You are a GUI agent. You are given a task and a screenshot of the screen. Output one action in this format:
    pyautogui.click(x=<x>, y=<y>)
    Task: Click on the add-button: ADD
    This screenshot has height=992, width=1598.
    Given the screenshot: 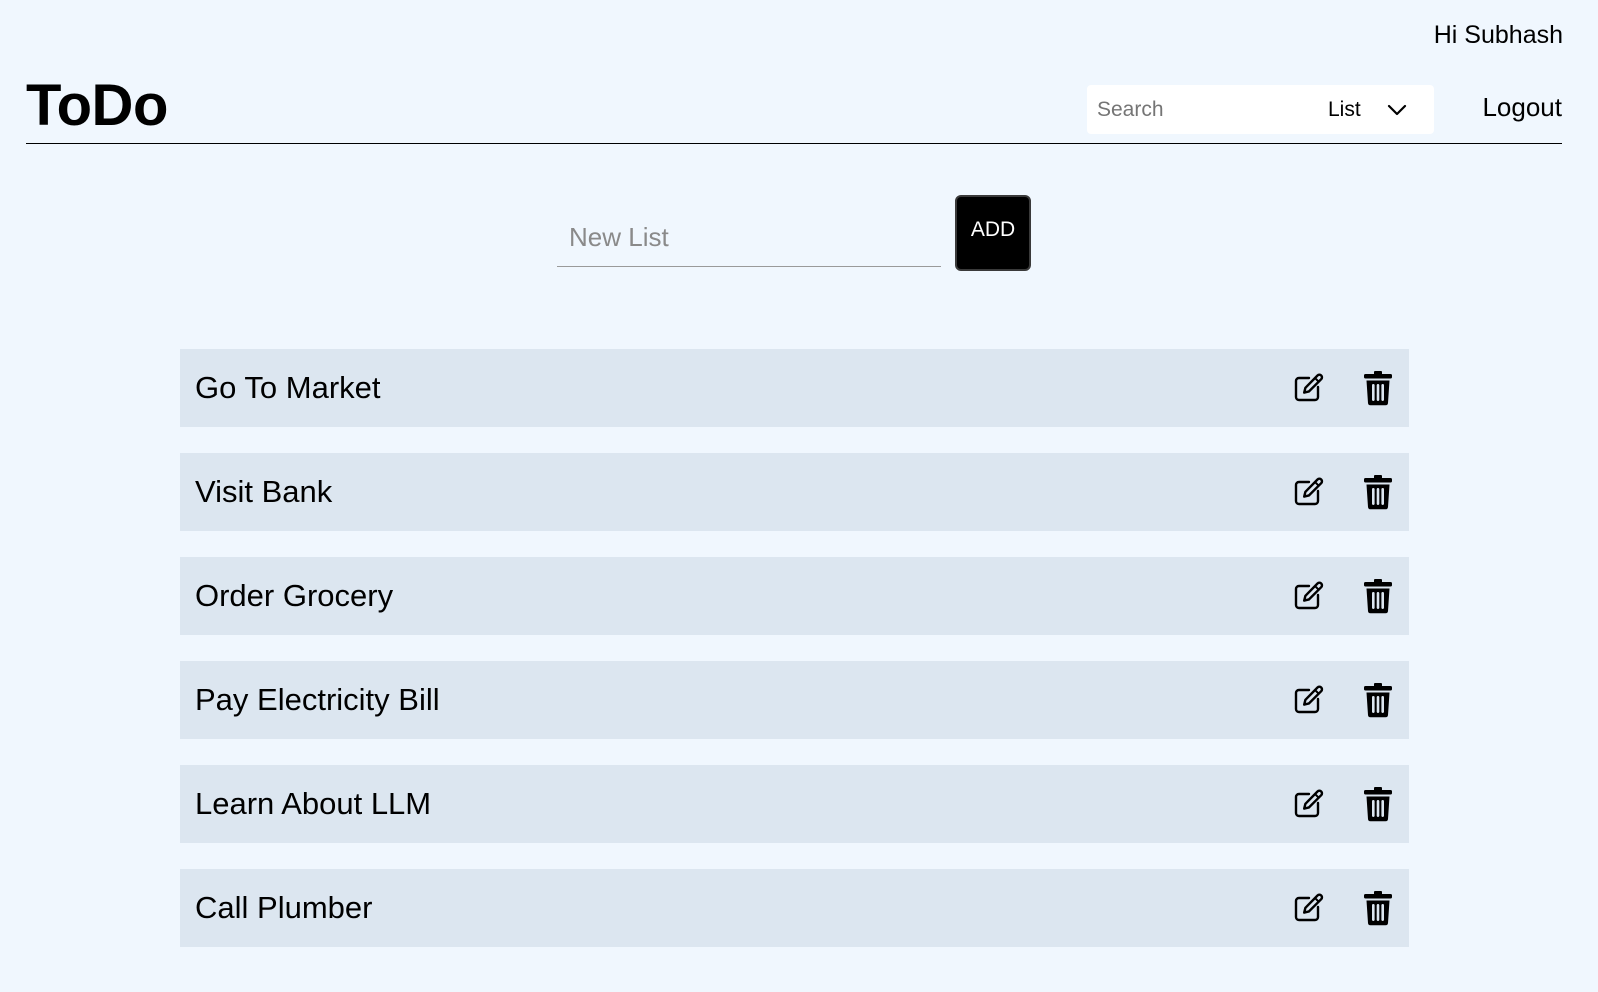 What is the action you would take?
    pyautogui.click(x=993, y=233)
    